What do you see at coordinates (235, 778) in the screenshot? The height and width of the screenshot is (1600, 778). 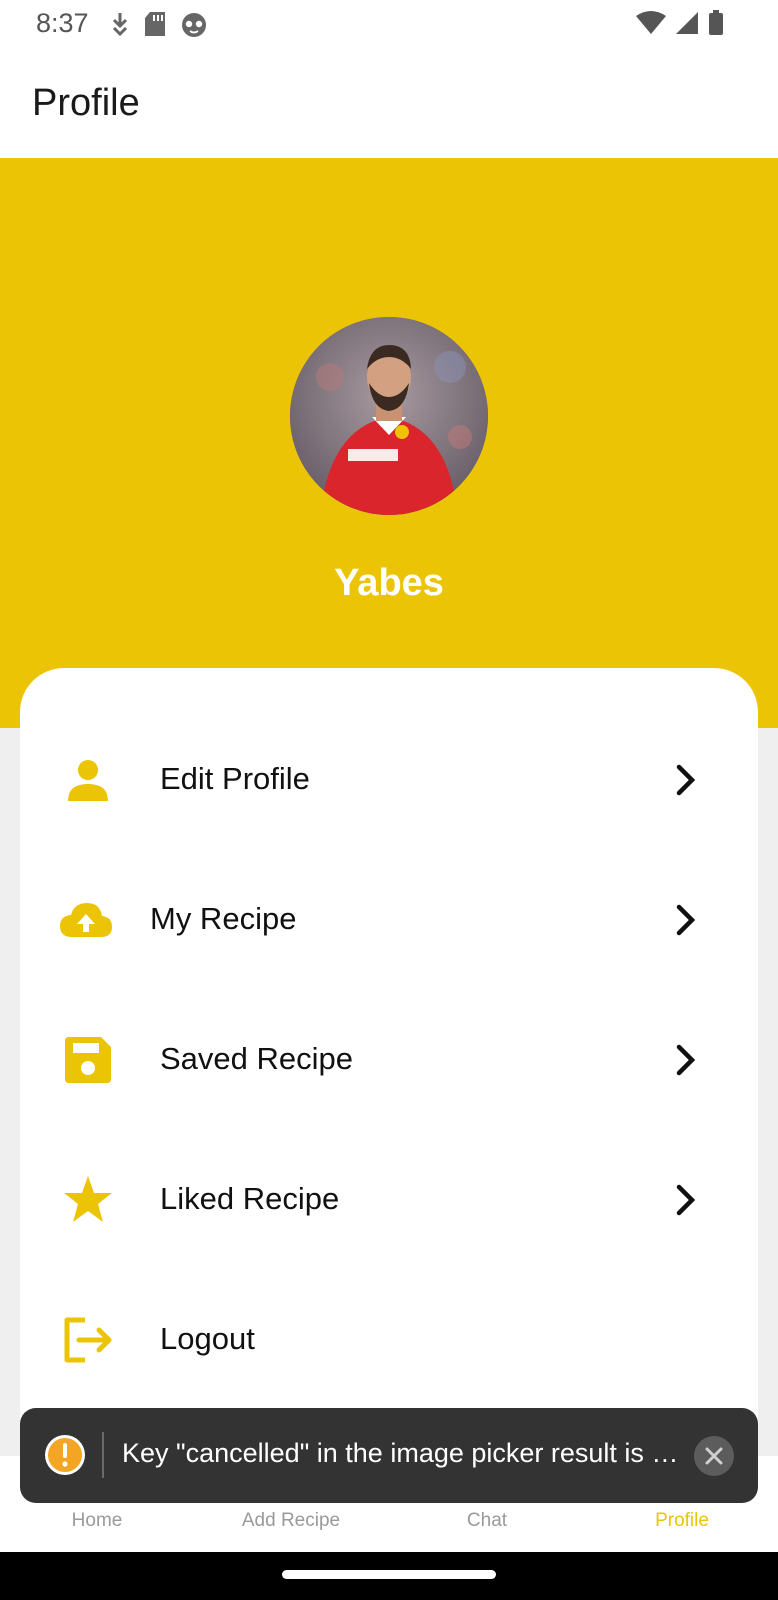 I see `menu-item-label: Edit Profile` at bounding box center [235, 778].